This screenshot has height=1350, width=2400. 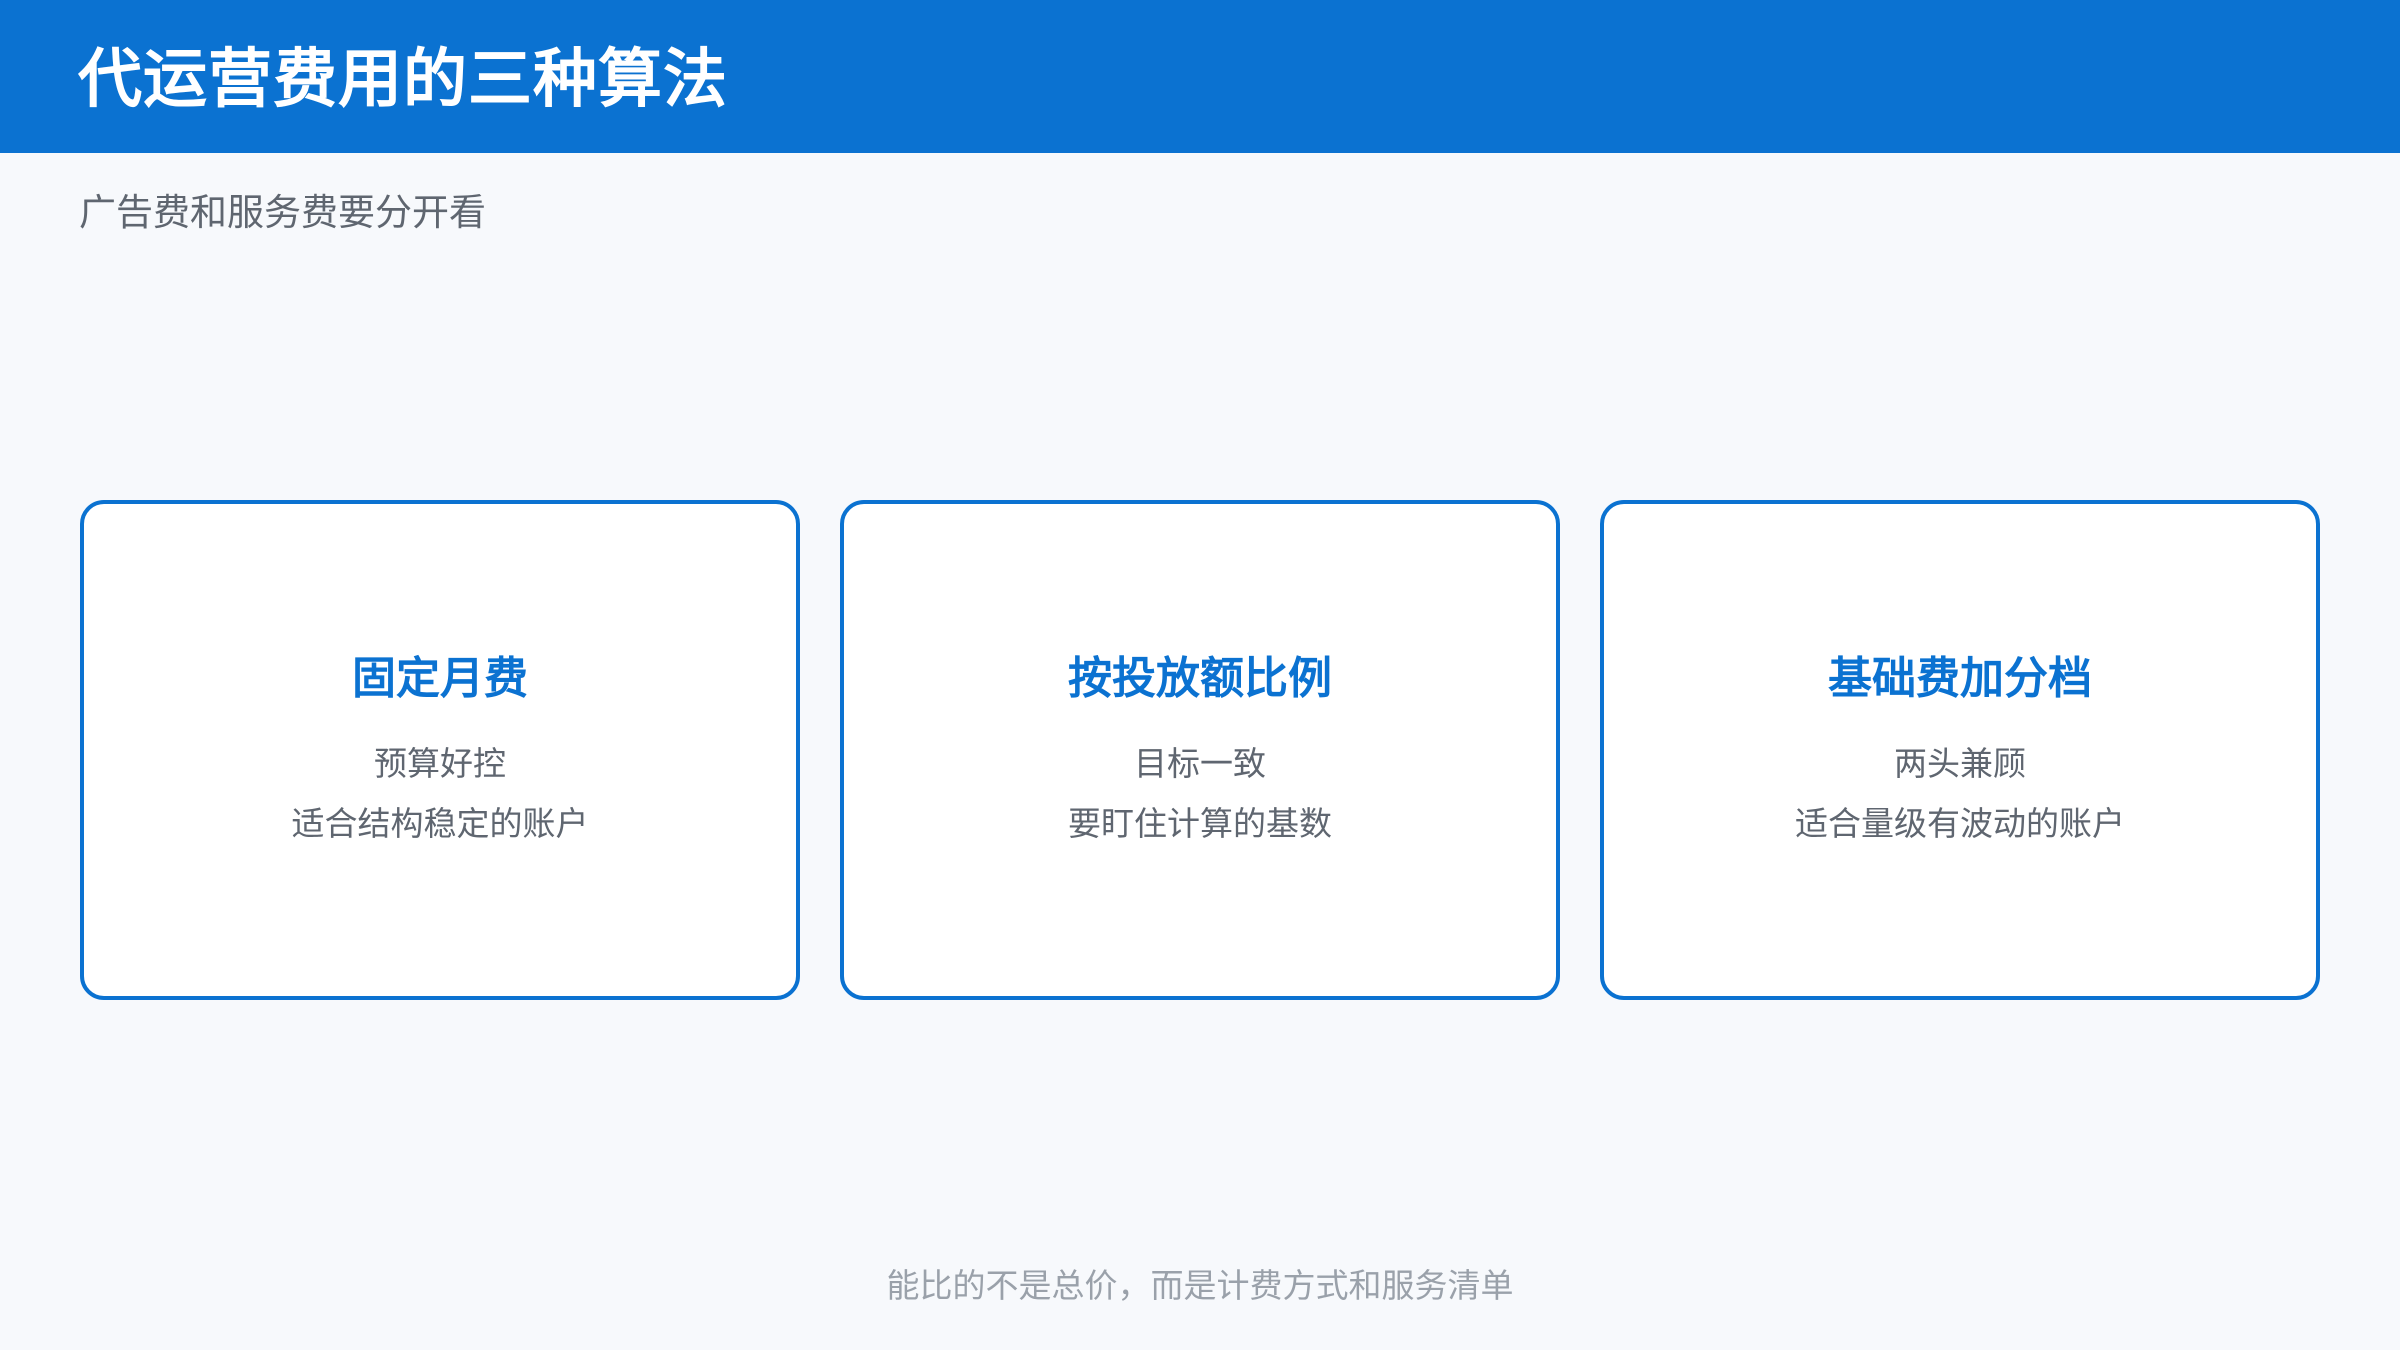 What do you see at coordinates (440, 823) in the screenshot?
I see `card-line-2: 适合结构稳定的账户` at bounding box center [440, 823].